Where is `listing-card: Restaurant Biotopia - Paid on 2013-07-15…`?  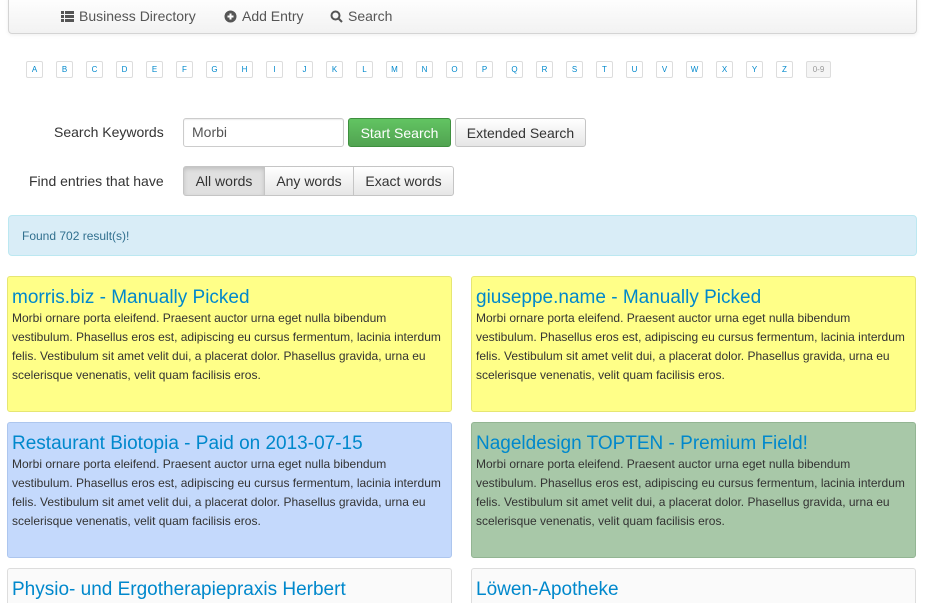
listing-card: Restaurant Biotopia - Paid on 2013-07-15… is located at coordinates (229, 490).